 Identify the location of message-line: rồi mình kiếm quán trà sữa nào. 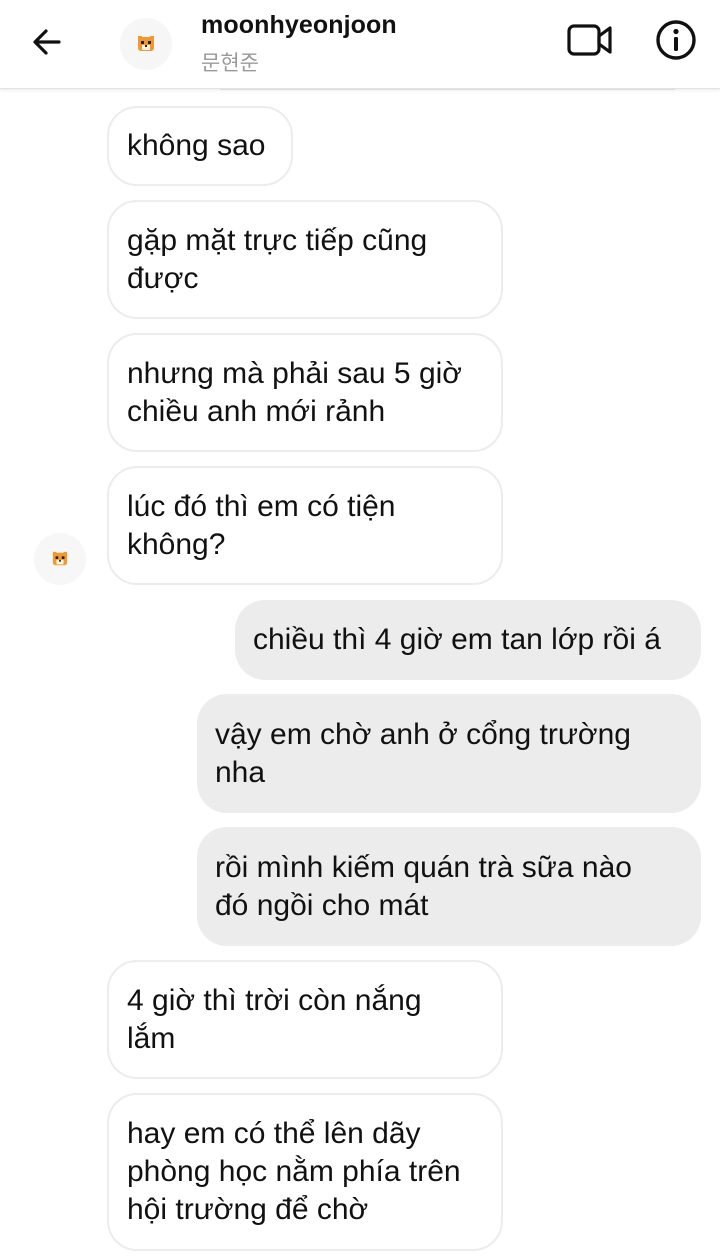
(423, 867).